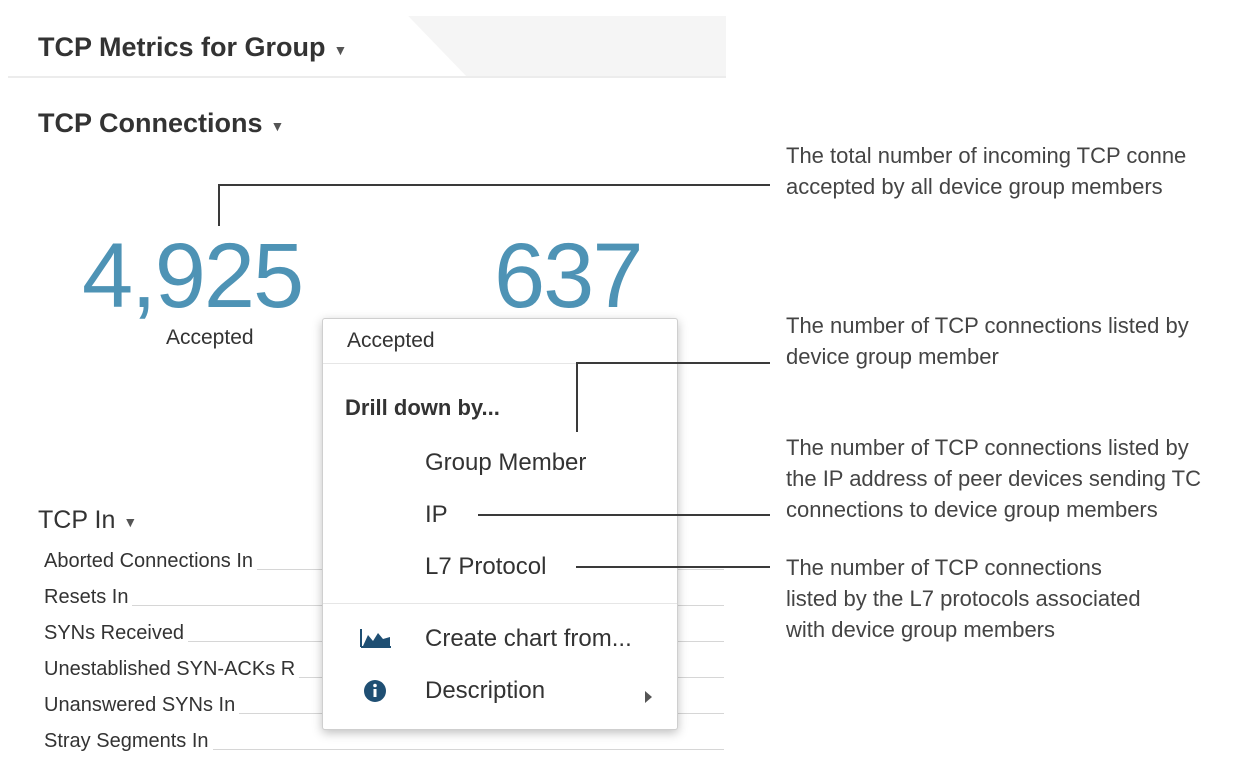 Image resolution: width=1245 pixels, height=766 pixels. Describe the element at coordinates (142, 705) in the screenshot. I see `list-item-label: Unanswered SYNs In` at that location.